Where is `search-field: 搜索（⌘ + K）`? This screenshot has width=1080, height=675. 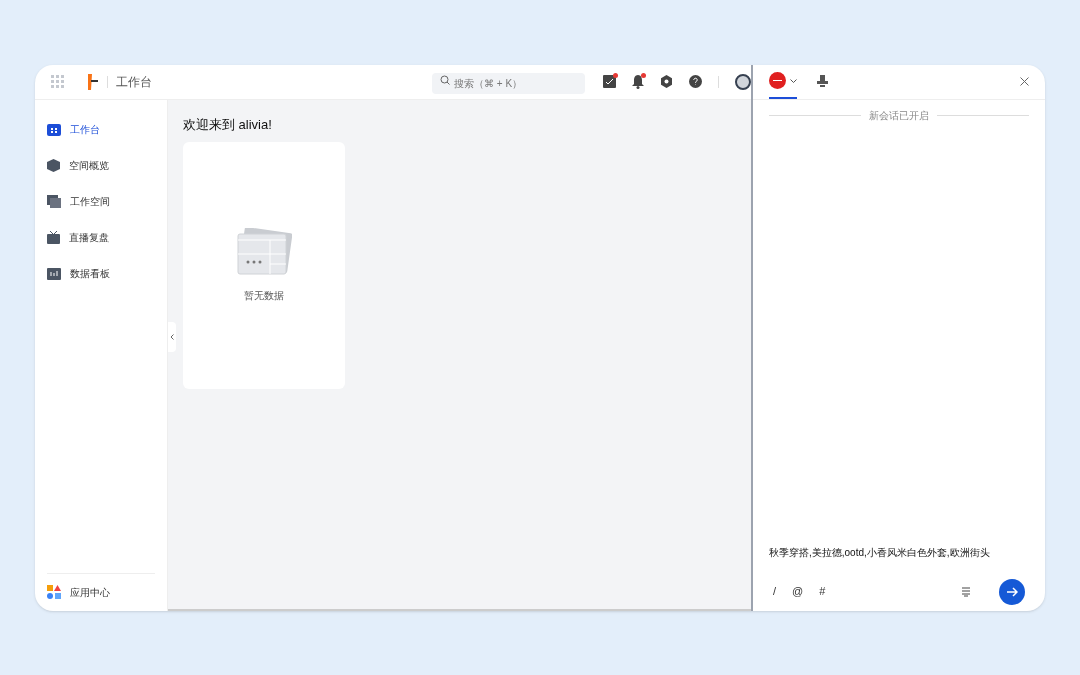
search-field: 搜索（⌘ + K） is located at coordinates (508, 83).